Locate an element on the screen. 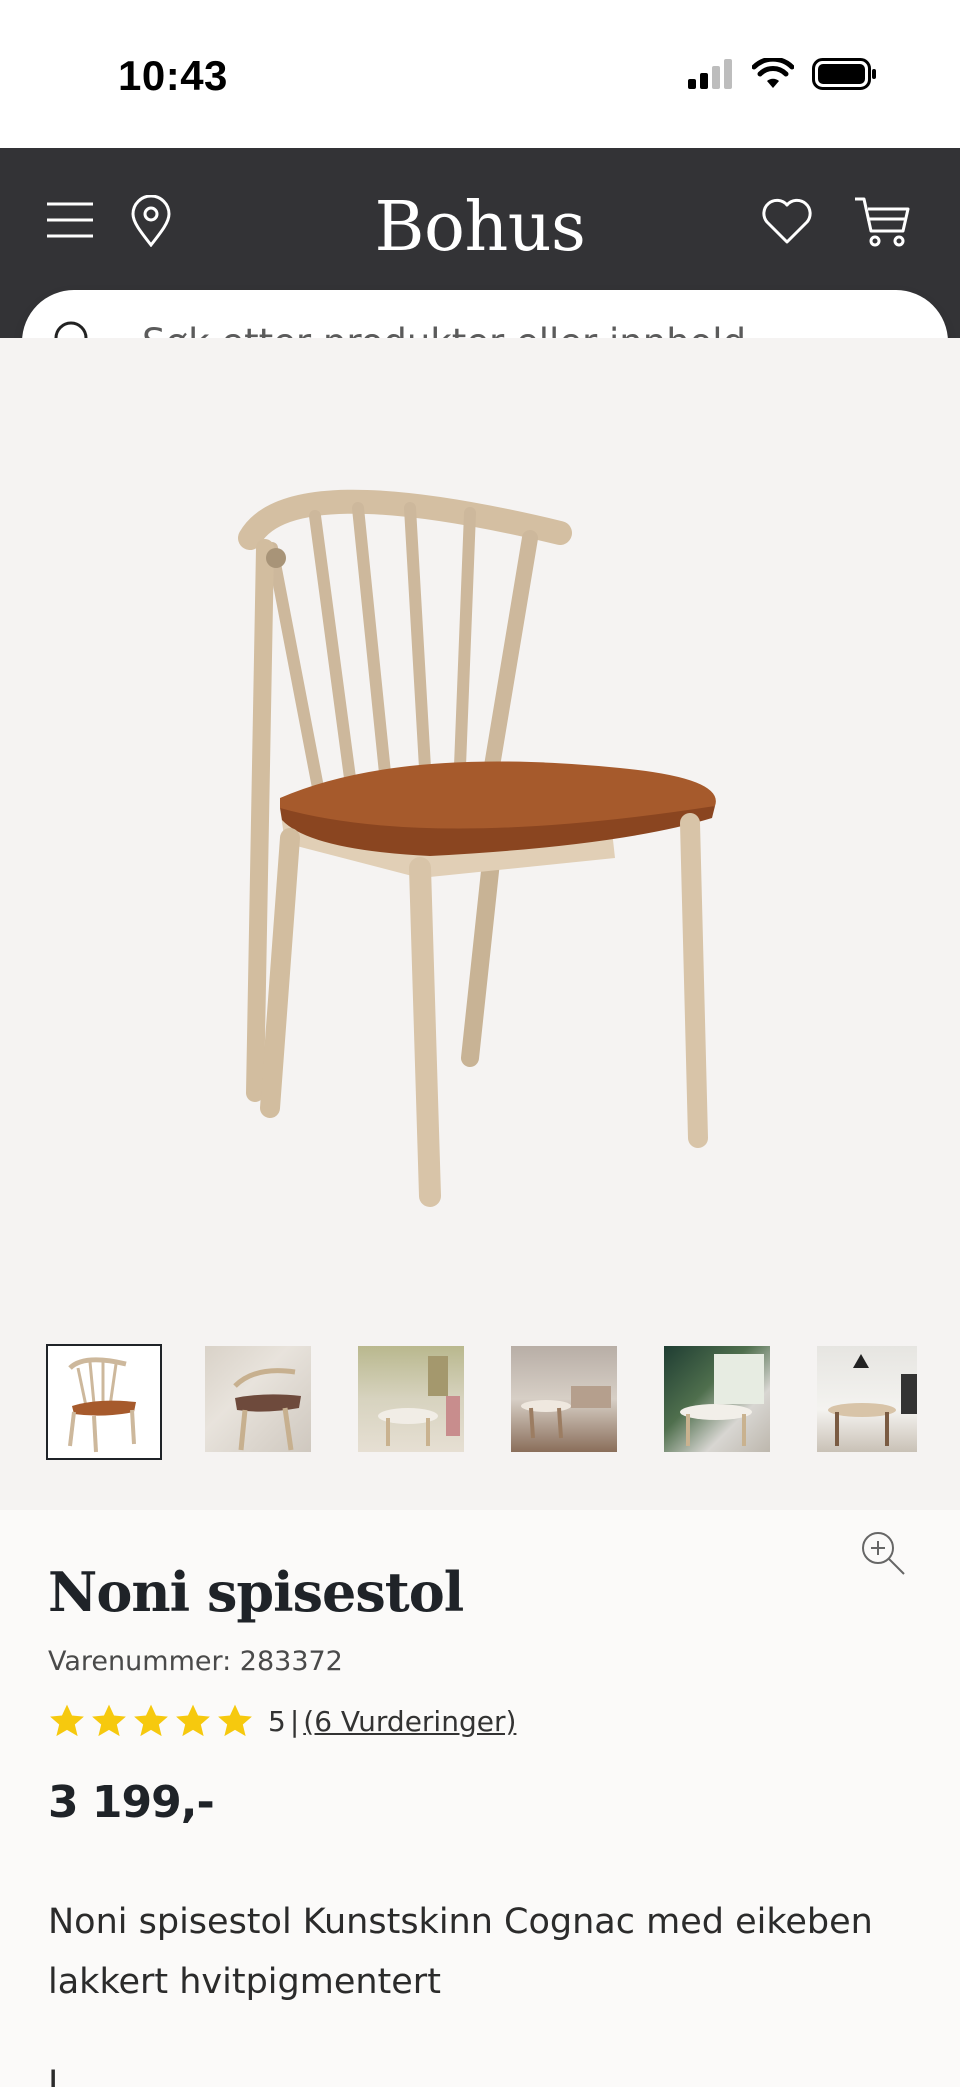  wifi-icon is located at coordinates (773, 73).